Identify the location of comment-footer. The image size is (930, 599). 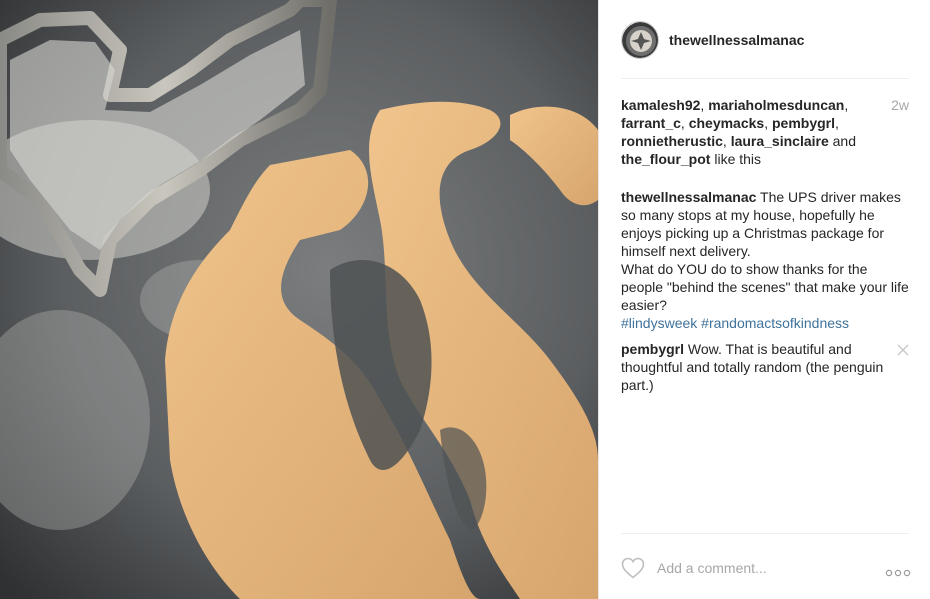
(766, 568).